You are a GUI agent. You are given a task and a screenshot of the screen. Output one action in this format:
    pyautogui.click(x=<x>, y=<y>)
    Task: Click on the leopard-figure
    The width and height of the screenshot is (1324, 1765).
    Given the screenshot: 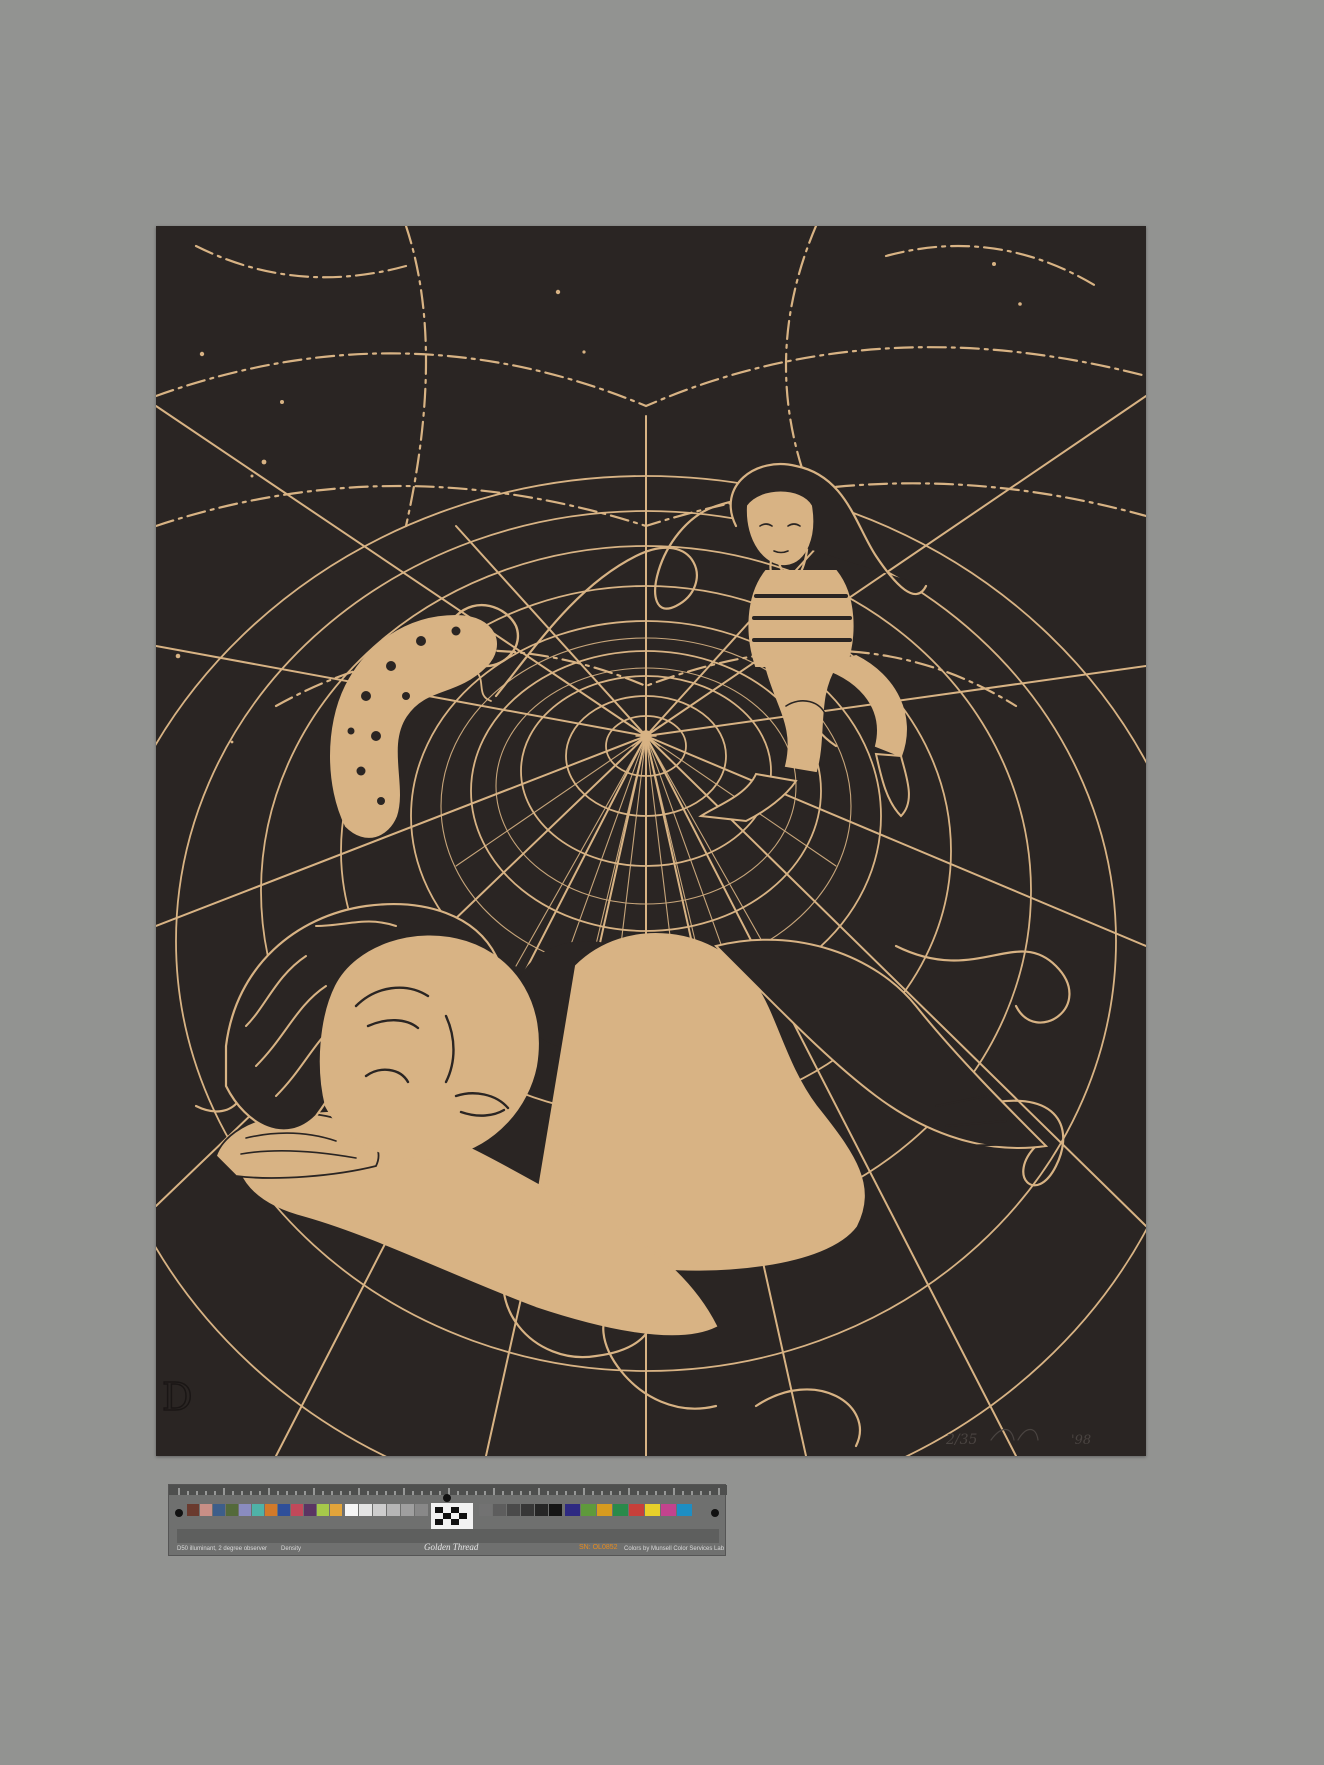 What is the action you would take?
    pyautogui.click(x=424, y=720)
    